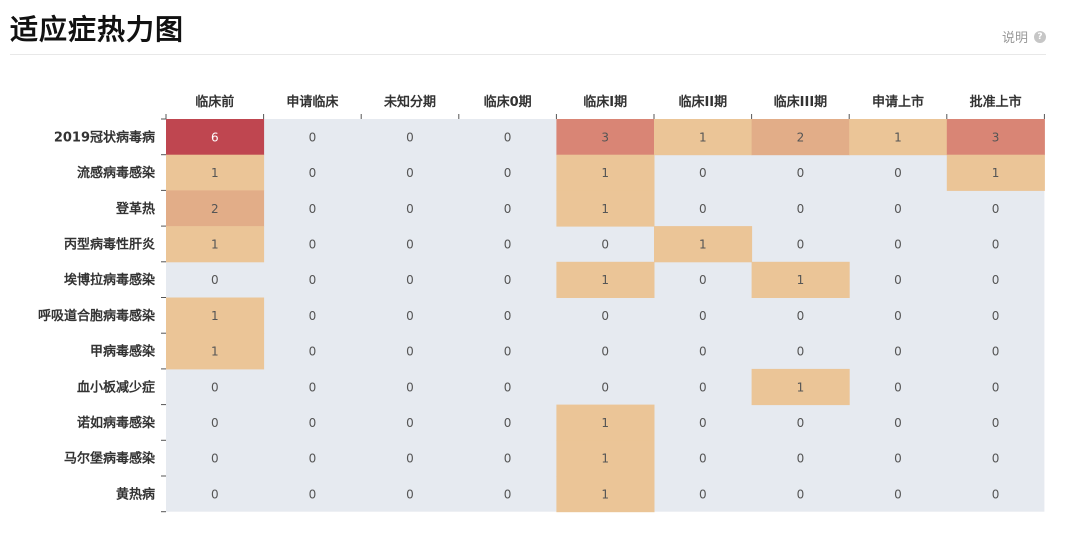  Describe the element at coordinates (898, 102) in the screenshot. I see `x-axis-label: 申请上市` at that location.